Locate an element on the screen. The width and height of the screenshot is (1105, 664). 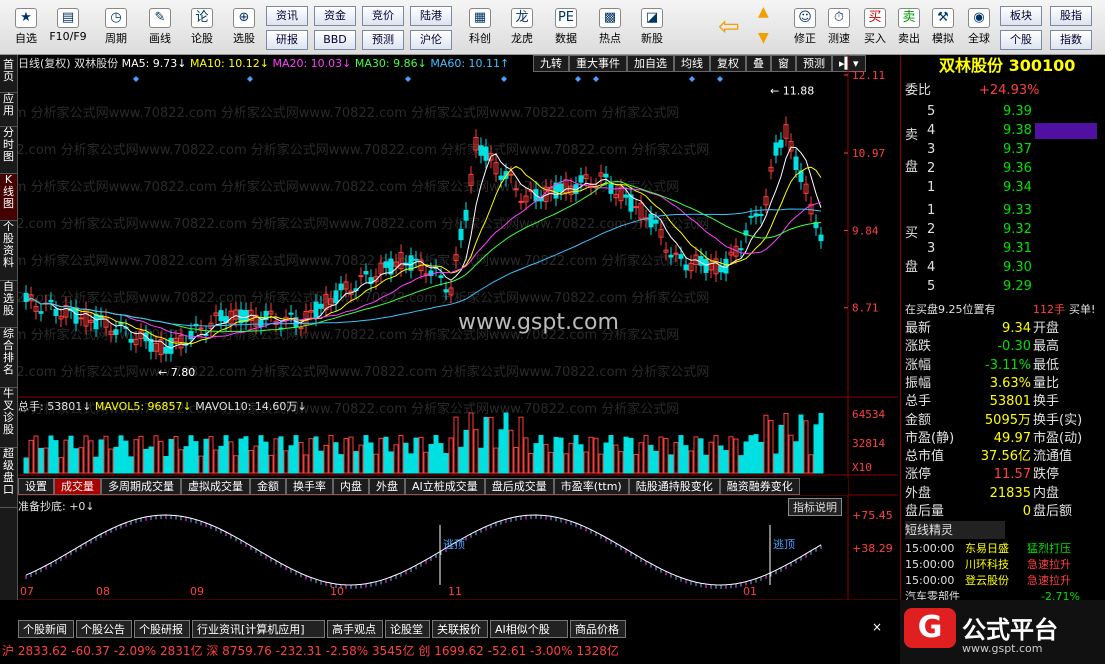
toolbar-btn-18: ◪ 新股 is located at coordinates (652, 26).